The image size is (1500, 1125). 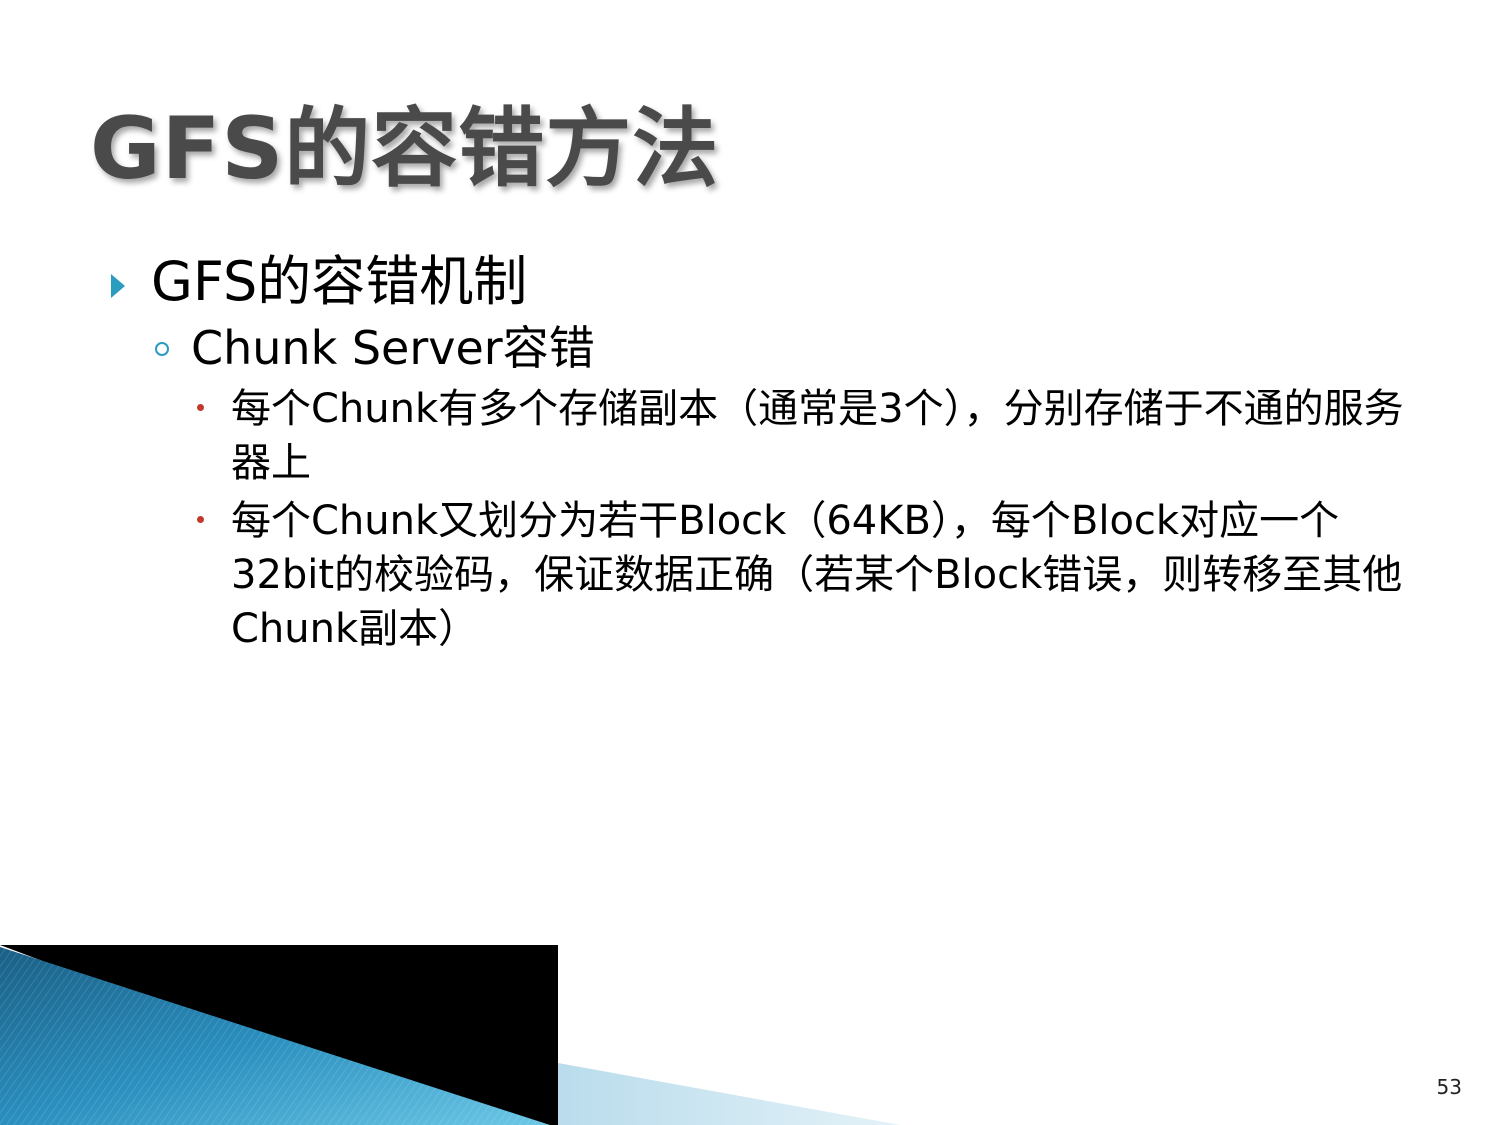 I want to click on slide-title: GFS的容错方法, so click(x=405, y=149).